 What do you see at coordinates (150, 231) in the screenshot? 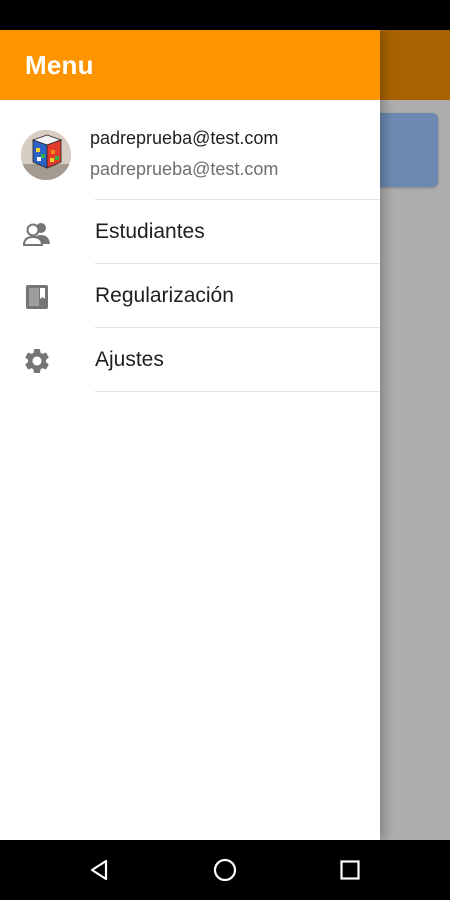
I see `menu-item-label: Estudiantes` at bounding box center [150, 231].